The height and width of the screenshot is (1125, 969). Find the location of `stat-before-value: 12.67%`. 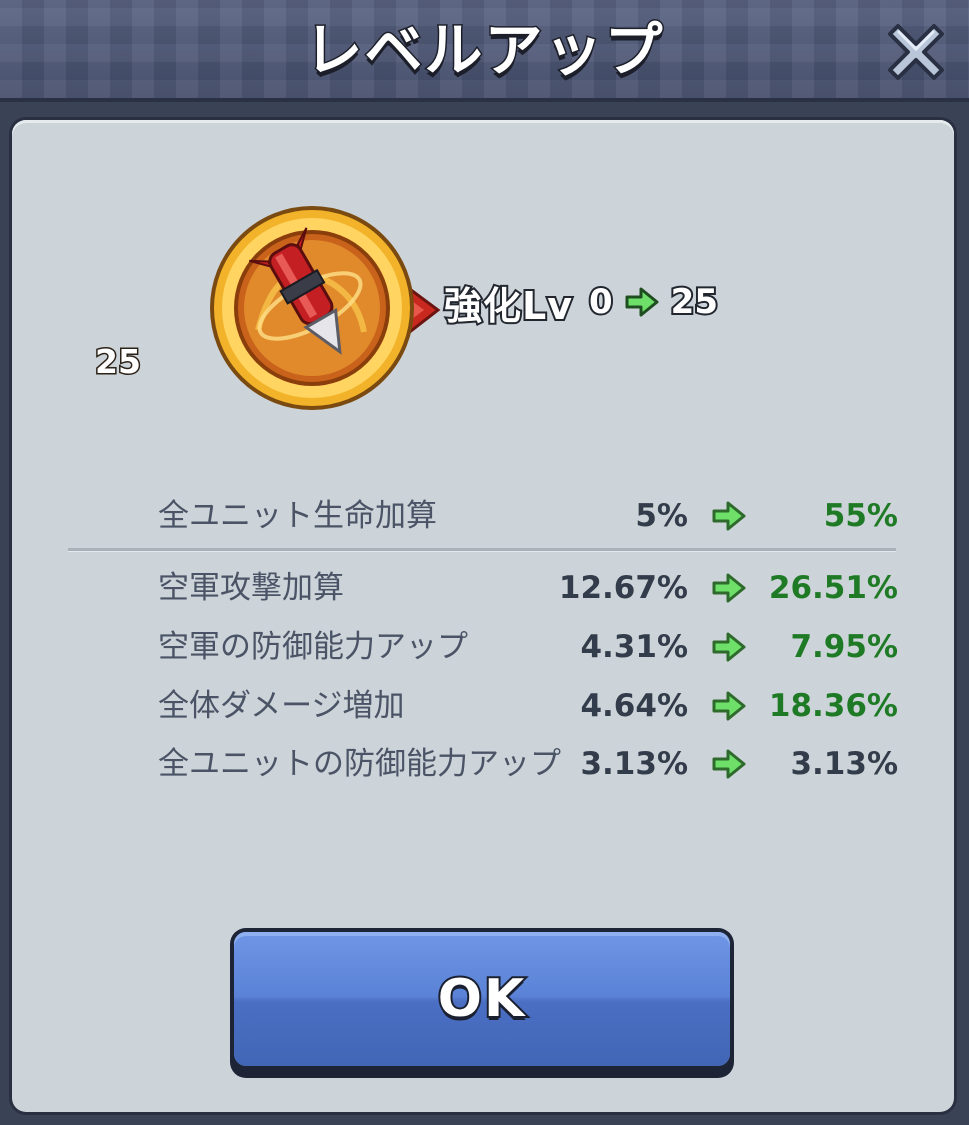

stat-before-value: 12.67% is located at coordinates (623, 588).